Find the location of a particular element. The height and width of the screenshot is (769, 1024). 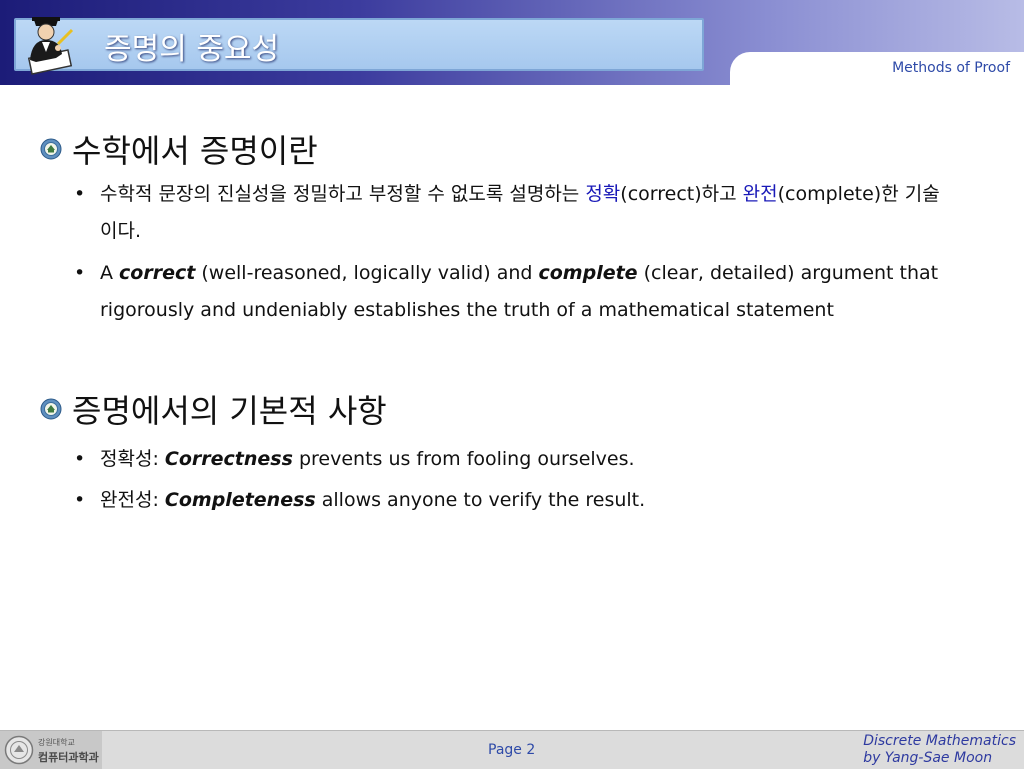

emphasis-term: correct is located at coordinates (157, 273).